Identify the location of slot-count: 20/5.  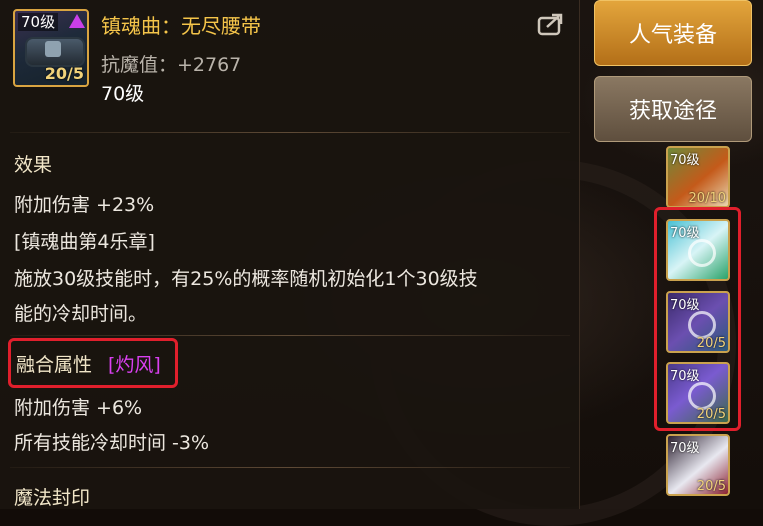
(711, 486).